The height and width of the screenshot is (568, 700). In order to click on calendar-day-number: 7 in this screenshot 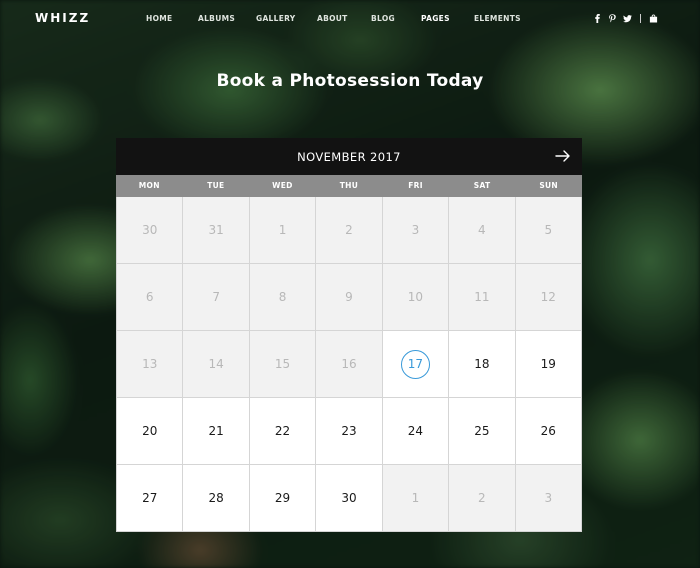, I will do `click(216, 297)`.